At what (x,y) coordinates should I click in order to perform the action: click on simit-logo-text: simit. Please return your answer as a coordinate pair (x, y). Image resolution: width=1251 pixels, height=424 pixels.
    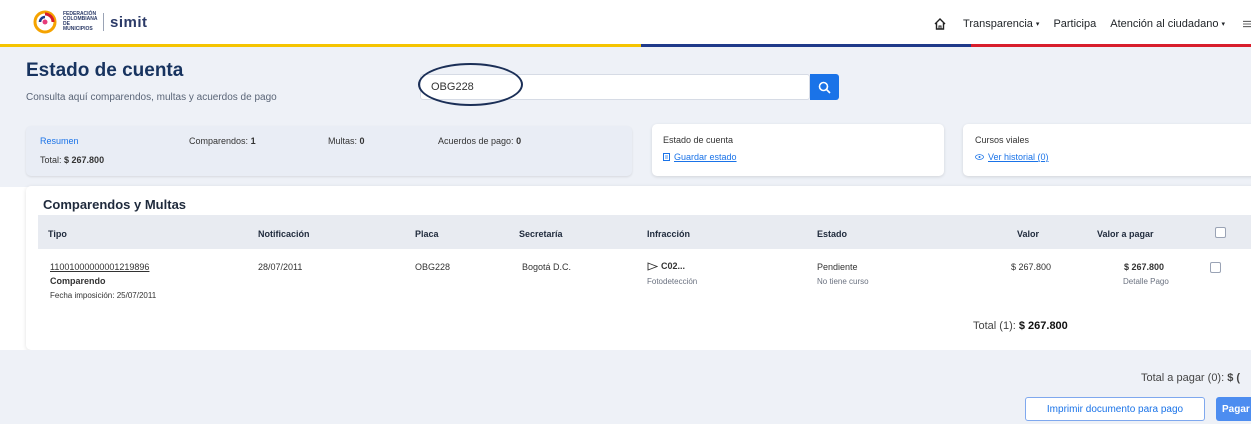
    Looking at the image, I should click on (129, 22).